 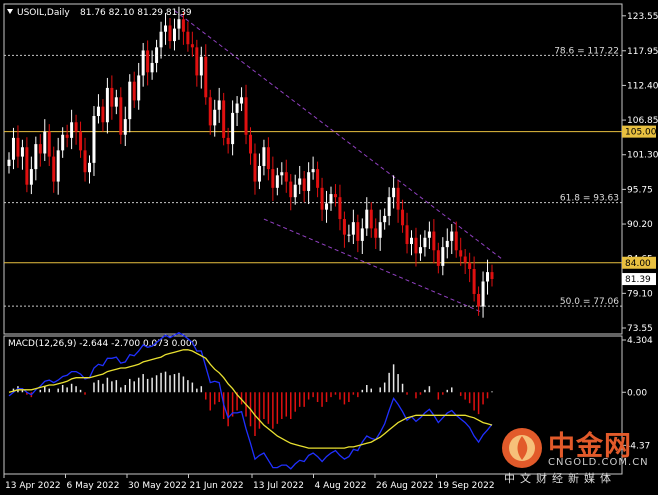 I want to click on fib-level-label: 50.0 = 77.06, so click(x=589, y=302).